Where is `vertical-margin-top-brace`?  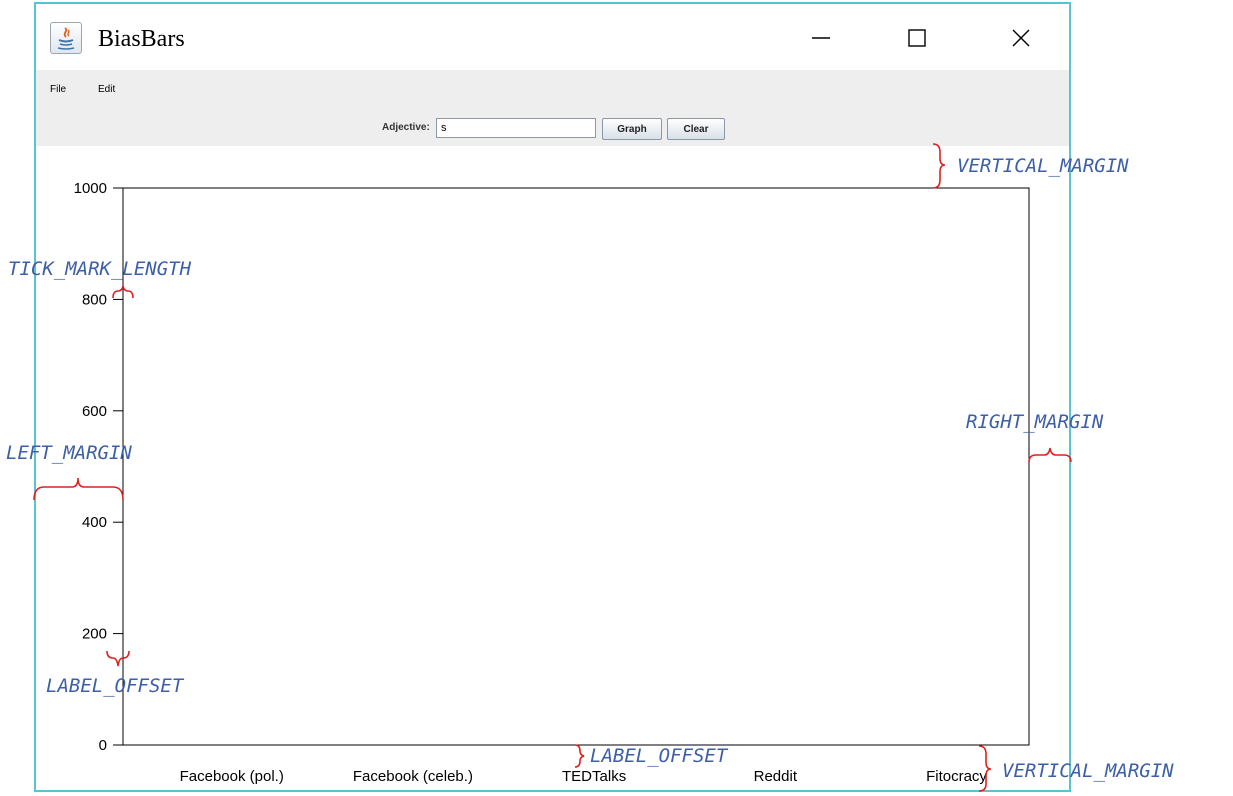 vertical-margin-top-brace is located at coordinates (939, 166).